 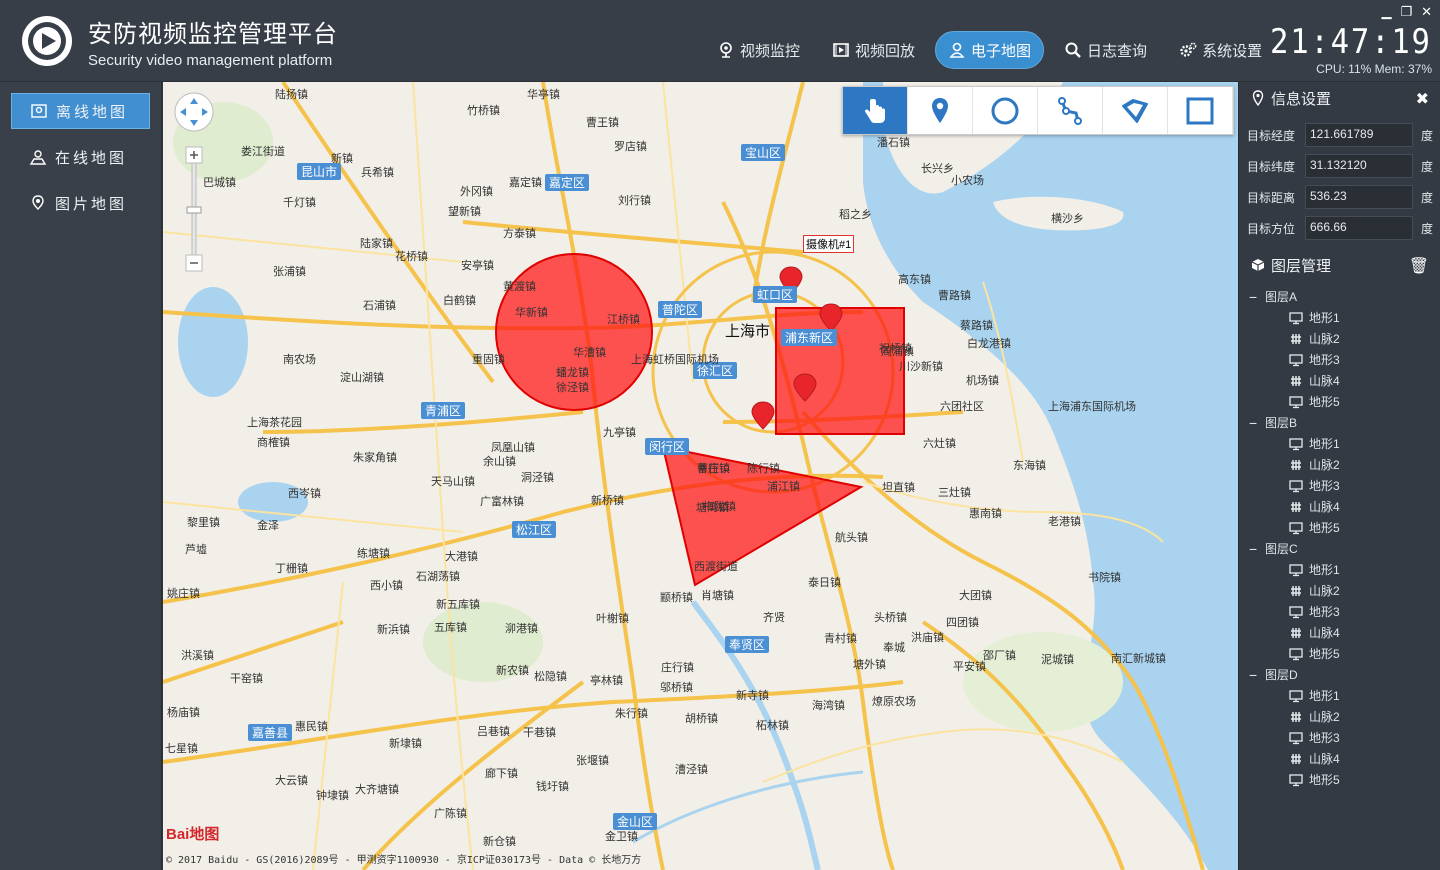 I want to click on nav-video-playback: 视频回放, so click(x=873, y=50).